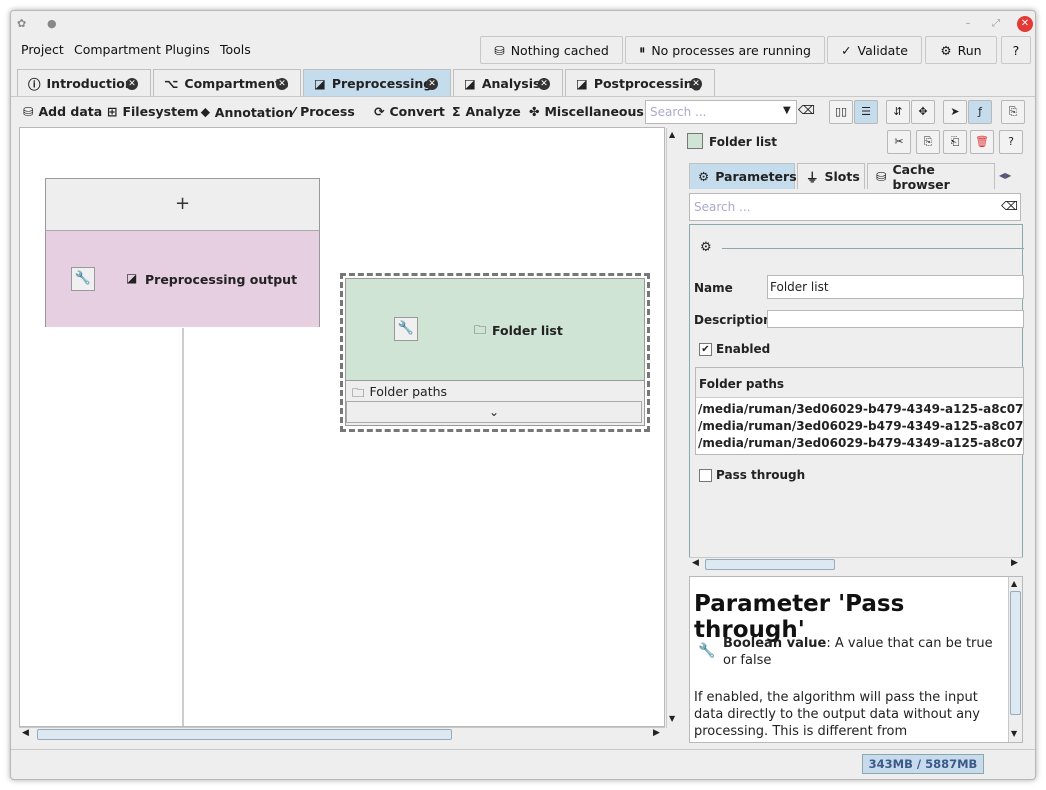 This screenshot has height=790, width=1046. I want to click on validate-button: ✓ Validate, so click(874, 50).